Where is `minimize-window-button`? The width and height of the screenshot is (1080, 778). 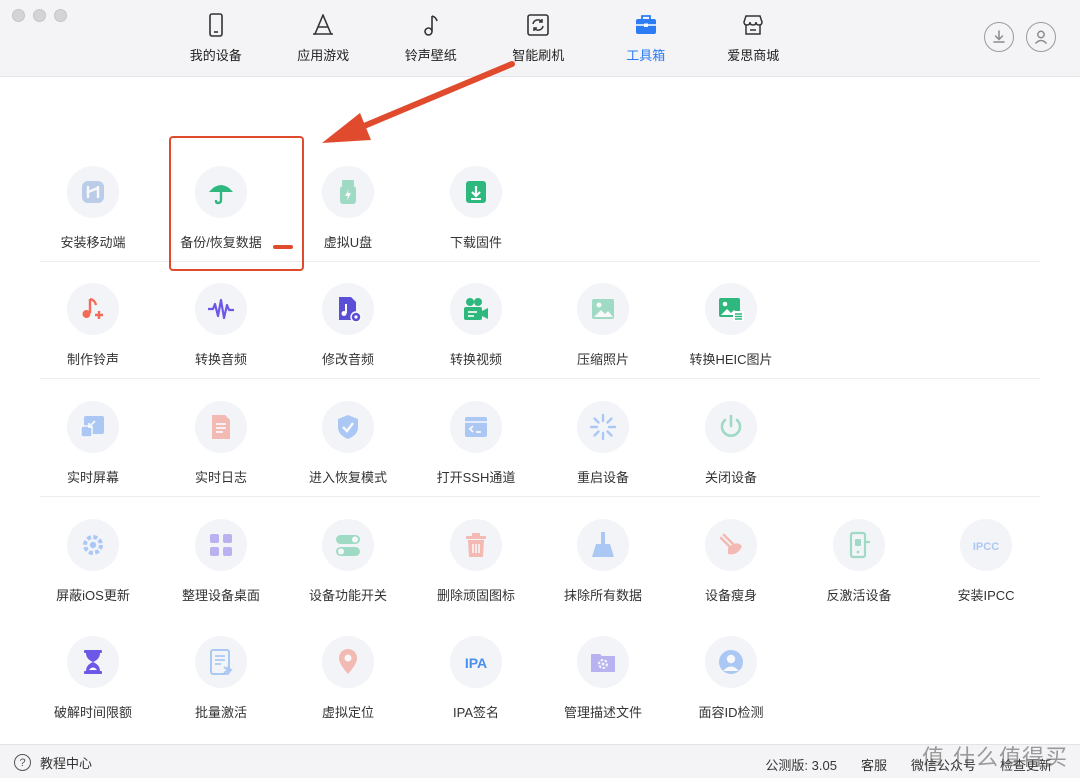 minimize-window-button is located at coordinates (39, 15).